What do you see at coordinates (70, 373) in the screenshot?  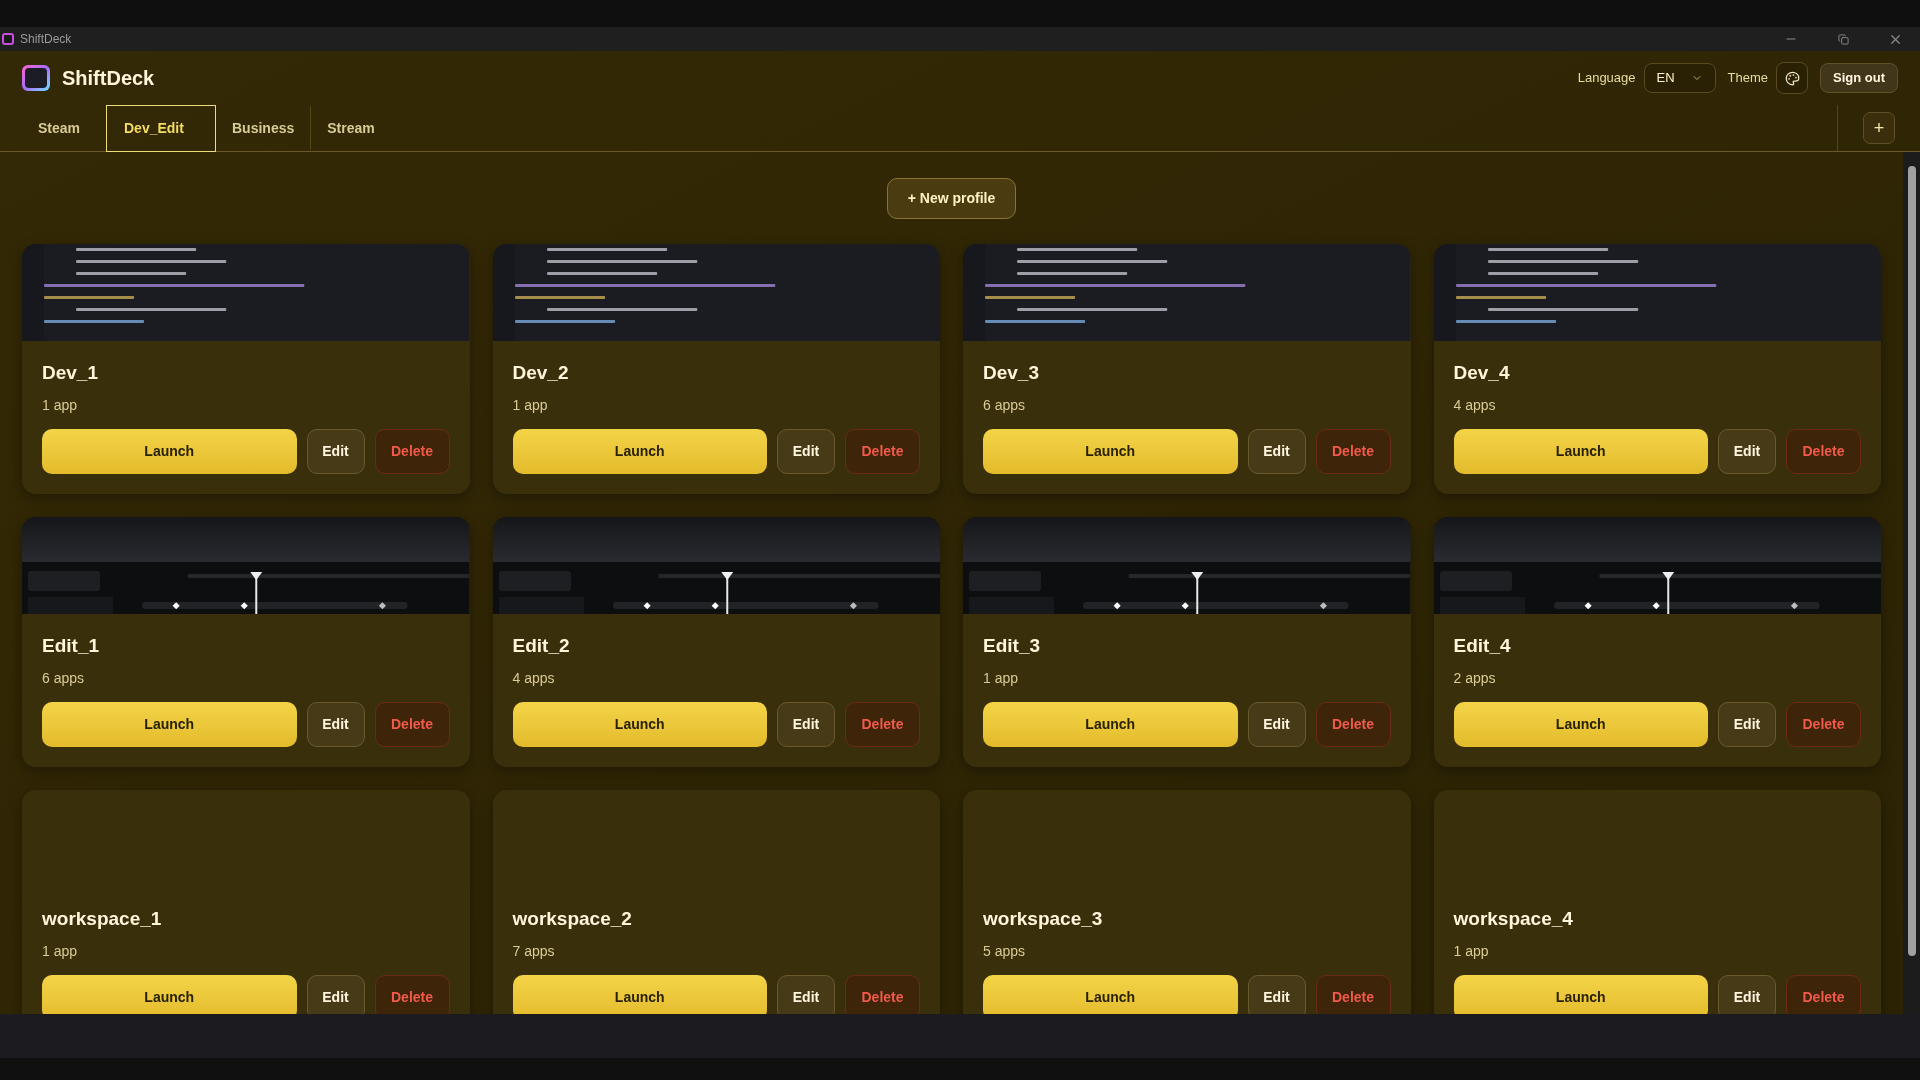 I see `profile-name: Dev_1` at bounding box center [70, 373].